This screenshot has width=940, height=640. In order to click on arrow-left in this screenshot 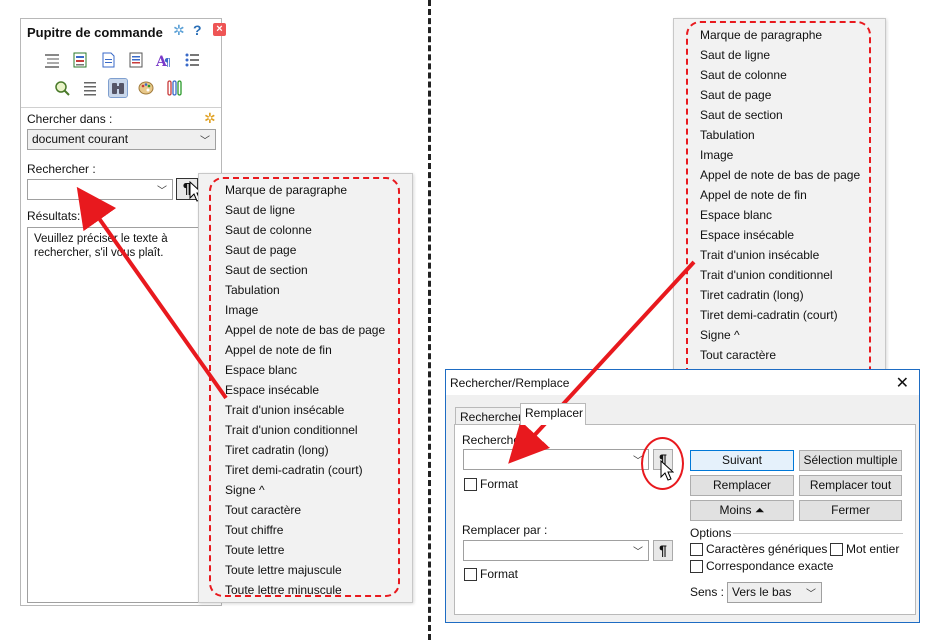, I will do `click(152, 293)`.